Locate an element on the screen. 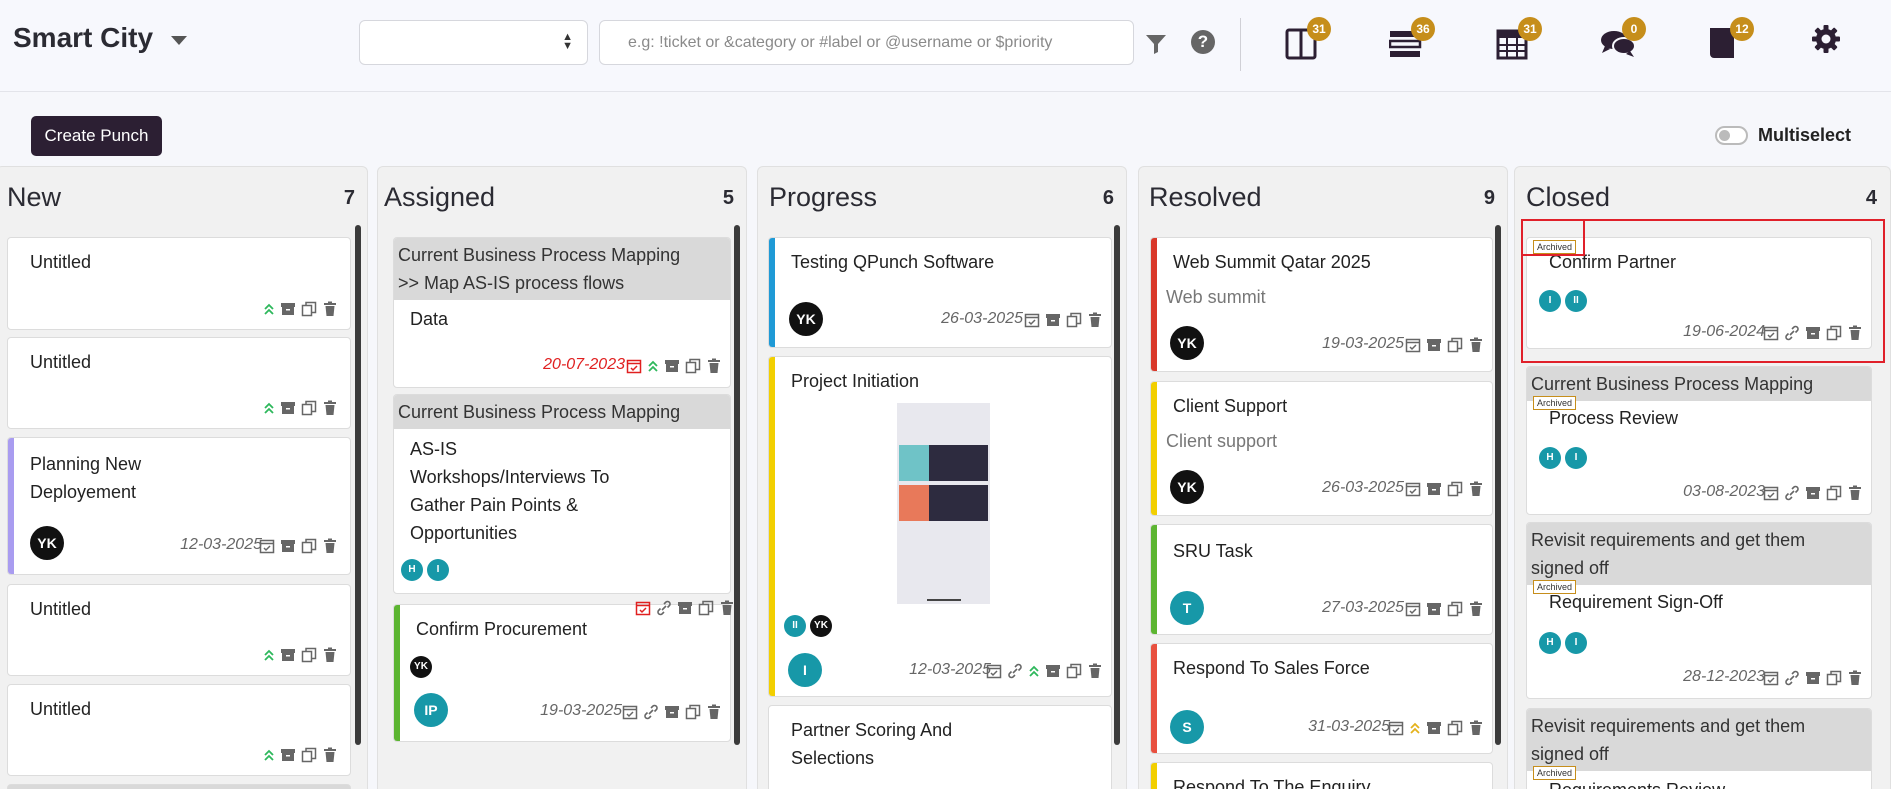 The image size is (1891, 789). calendar-view-button: 31 is located at coordinates (1519, 40).